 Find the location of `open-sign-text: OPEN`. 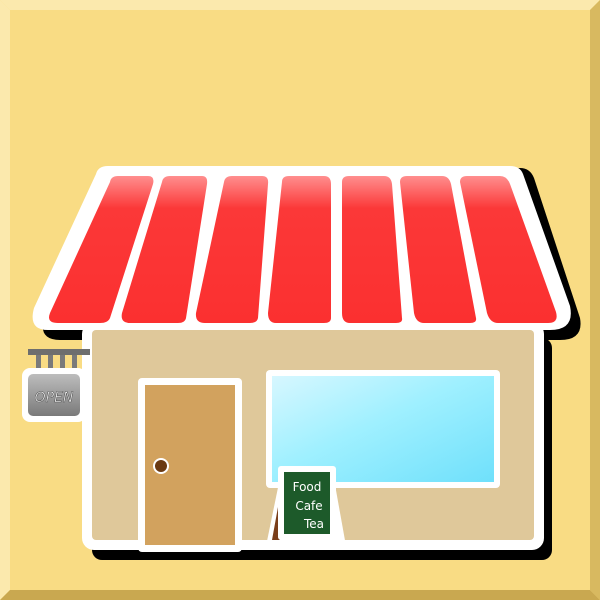

open-sign-text: OPEN is located at coordinates (54, 398).